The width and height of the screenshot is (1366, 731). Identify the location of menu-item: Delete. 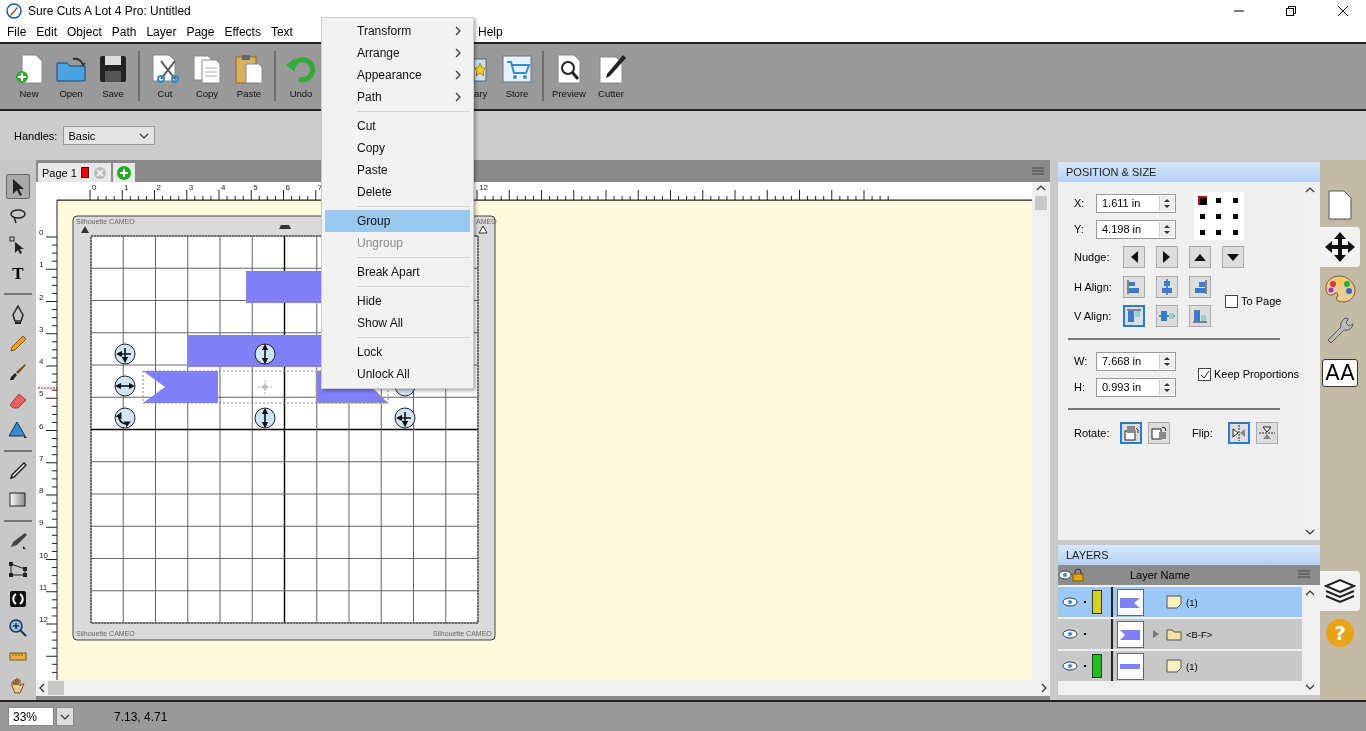
(397, 192).